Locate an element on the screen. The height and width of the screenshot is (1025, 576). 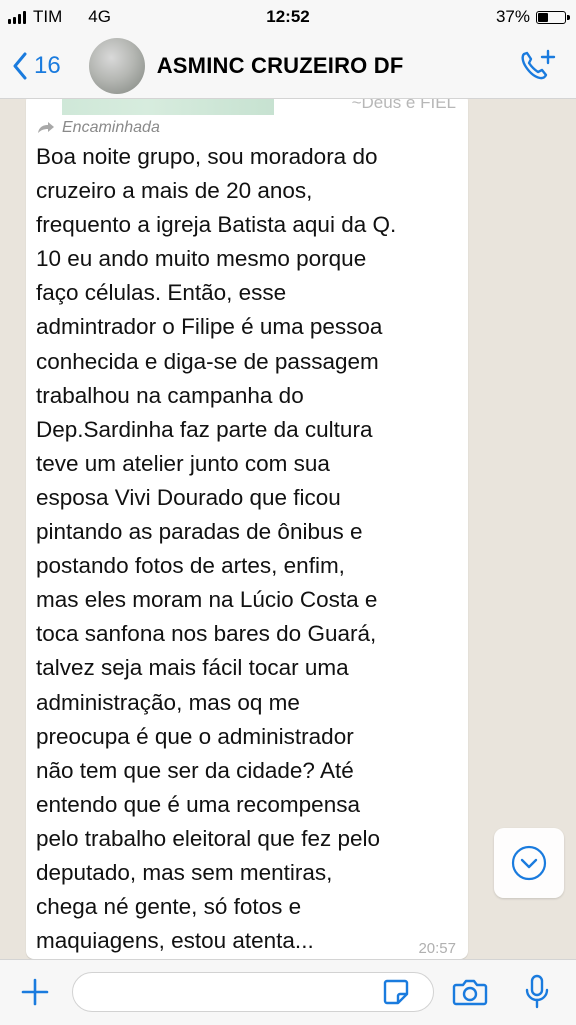
chat-title: ASMINC CRUZEIRO DF is located at coordinates (280, 66).